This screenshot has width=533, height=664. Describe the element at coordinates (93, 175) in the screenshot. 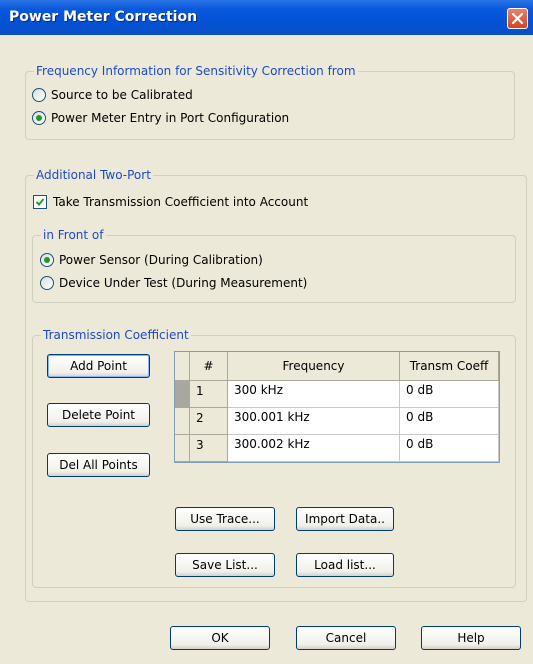

I see `additional-two-port-legend: Additional Two-Port` at that location.